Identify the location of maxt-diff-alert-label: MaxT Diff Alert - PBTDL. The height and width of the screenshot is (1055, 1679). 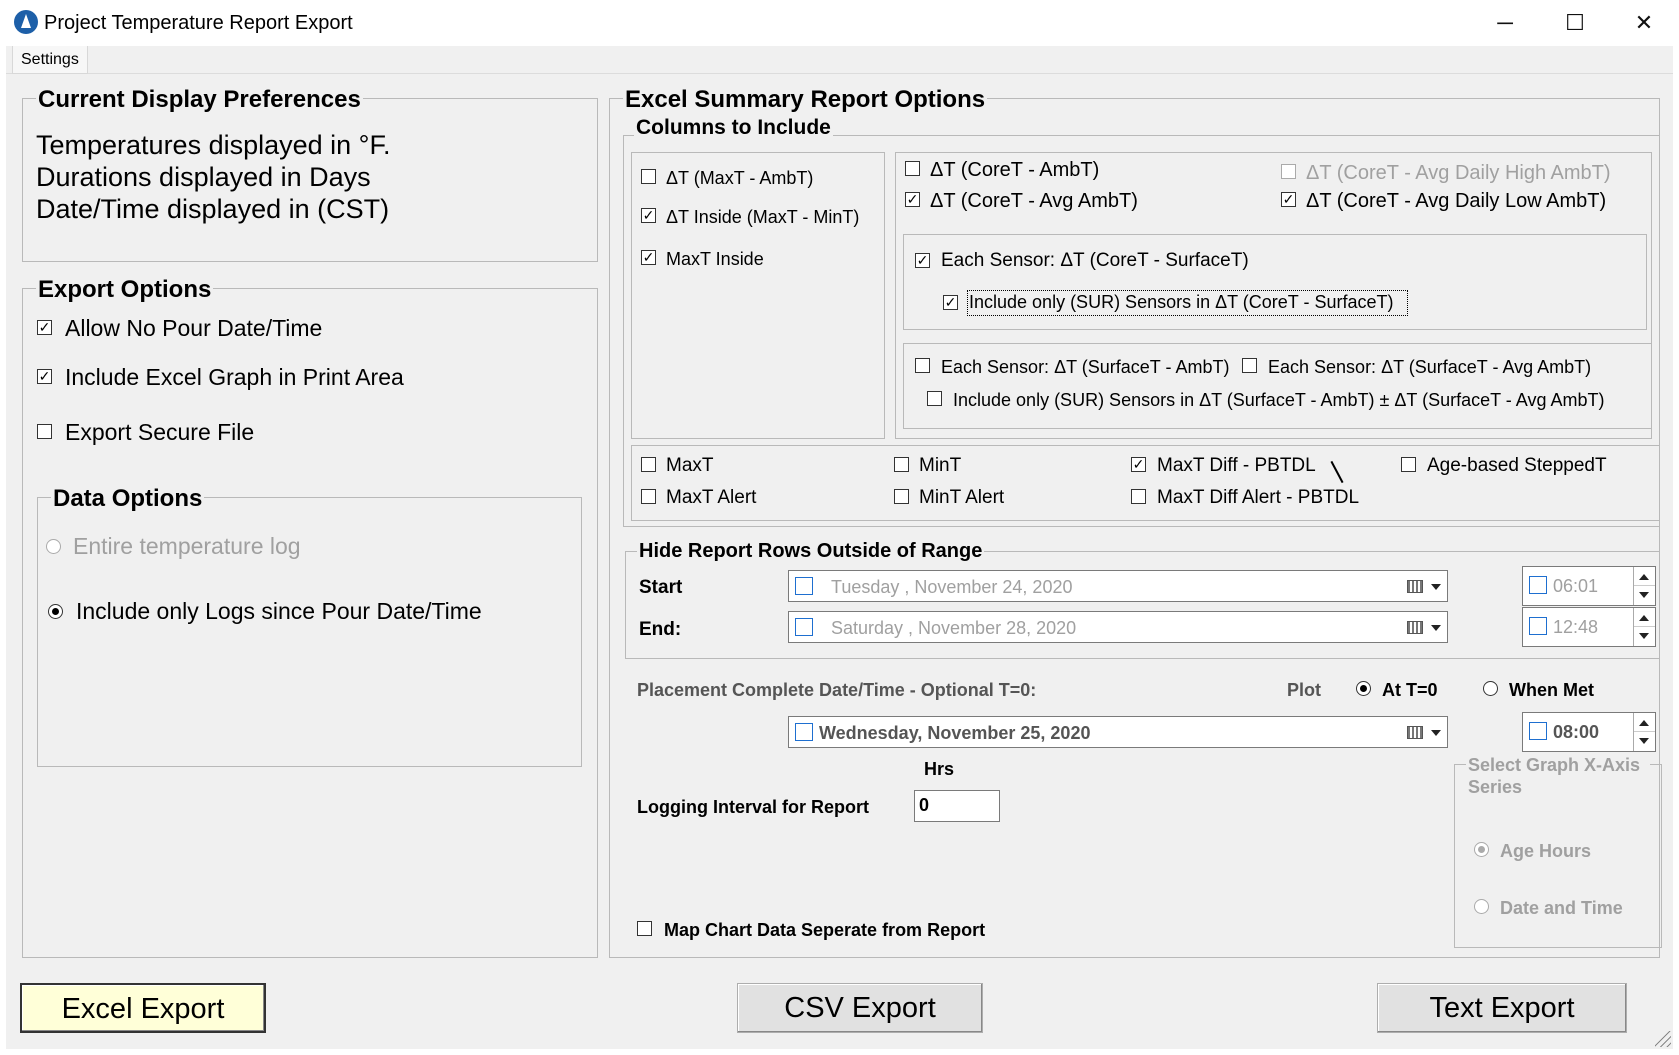
(1258, 497).